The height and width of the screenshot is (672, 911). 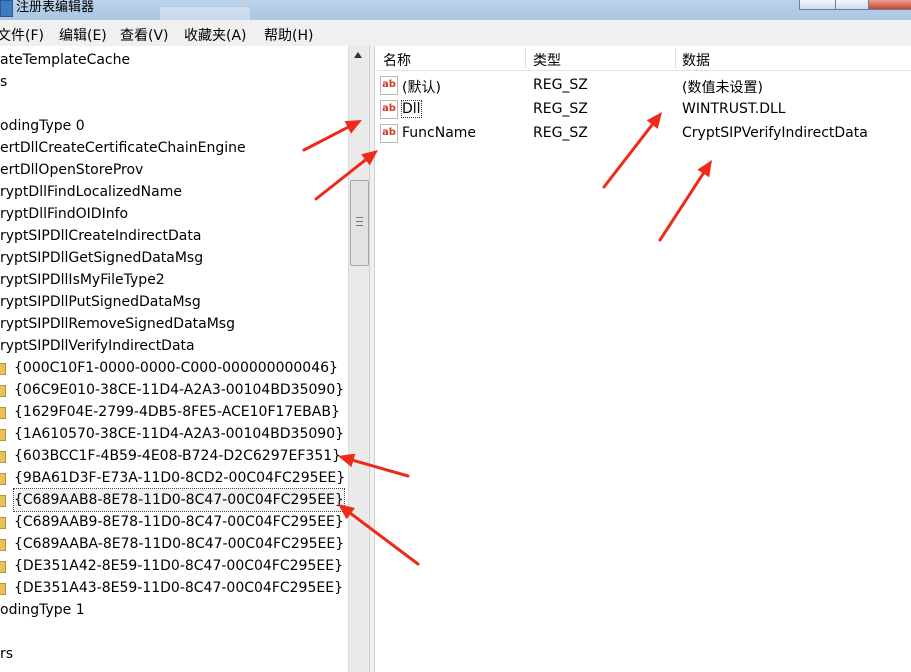 I want to click on tree-item: rs, so click(x=6, y=654).